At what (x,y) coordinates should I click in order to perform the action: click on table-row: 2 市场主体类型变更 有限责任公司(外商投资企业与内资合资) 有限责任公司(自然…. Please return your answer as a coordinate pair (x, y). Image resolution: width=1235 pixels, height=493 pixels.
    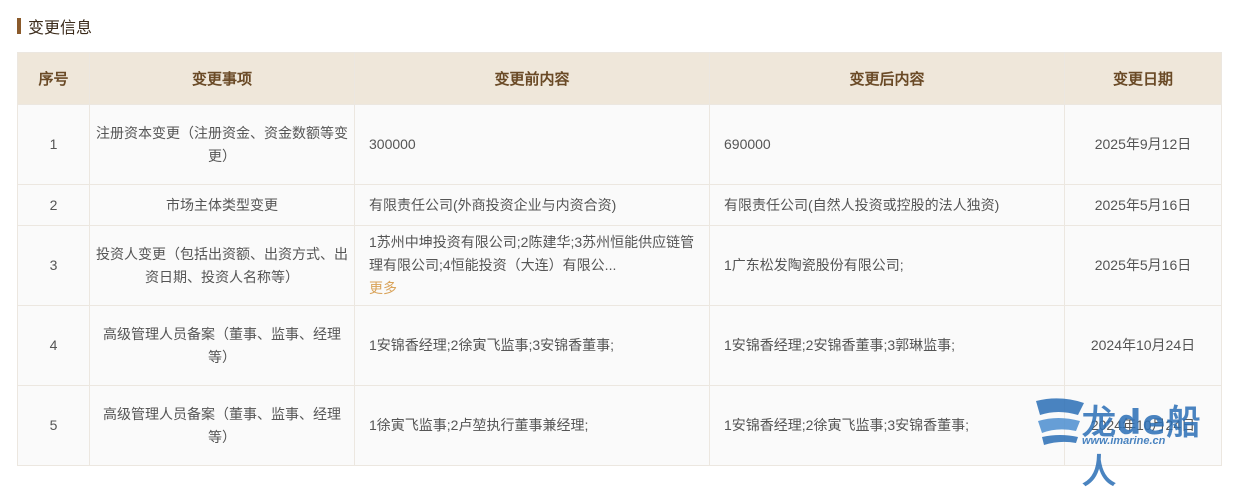
    Looking at the image, I should click on (619, 205).